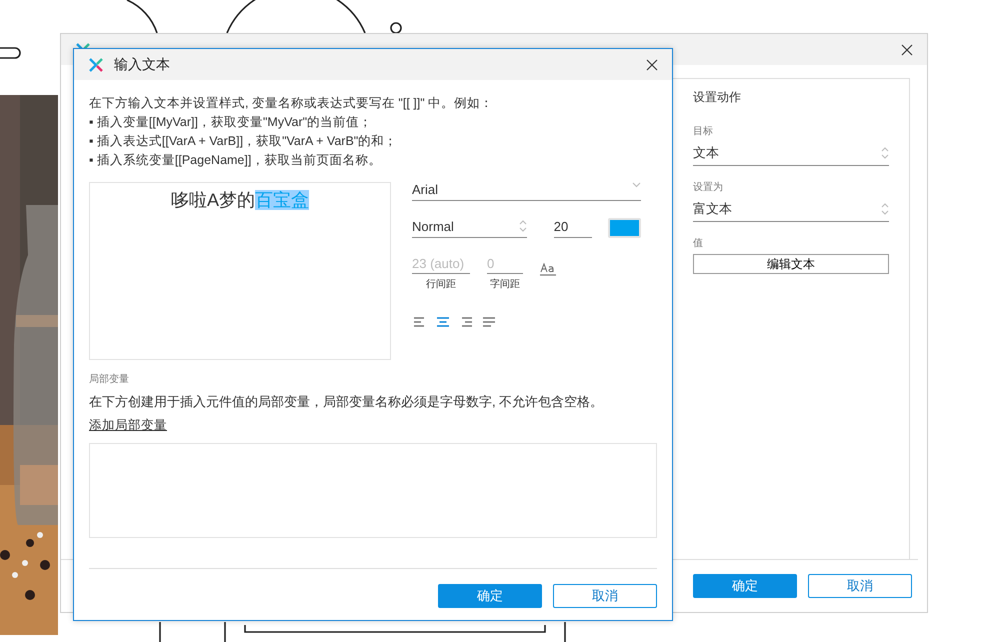 The image size is (998, 642). I want to click on field-label: 字间距, so click(505, 284).